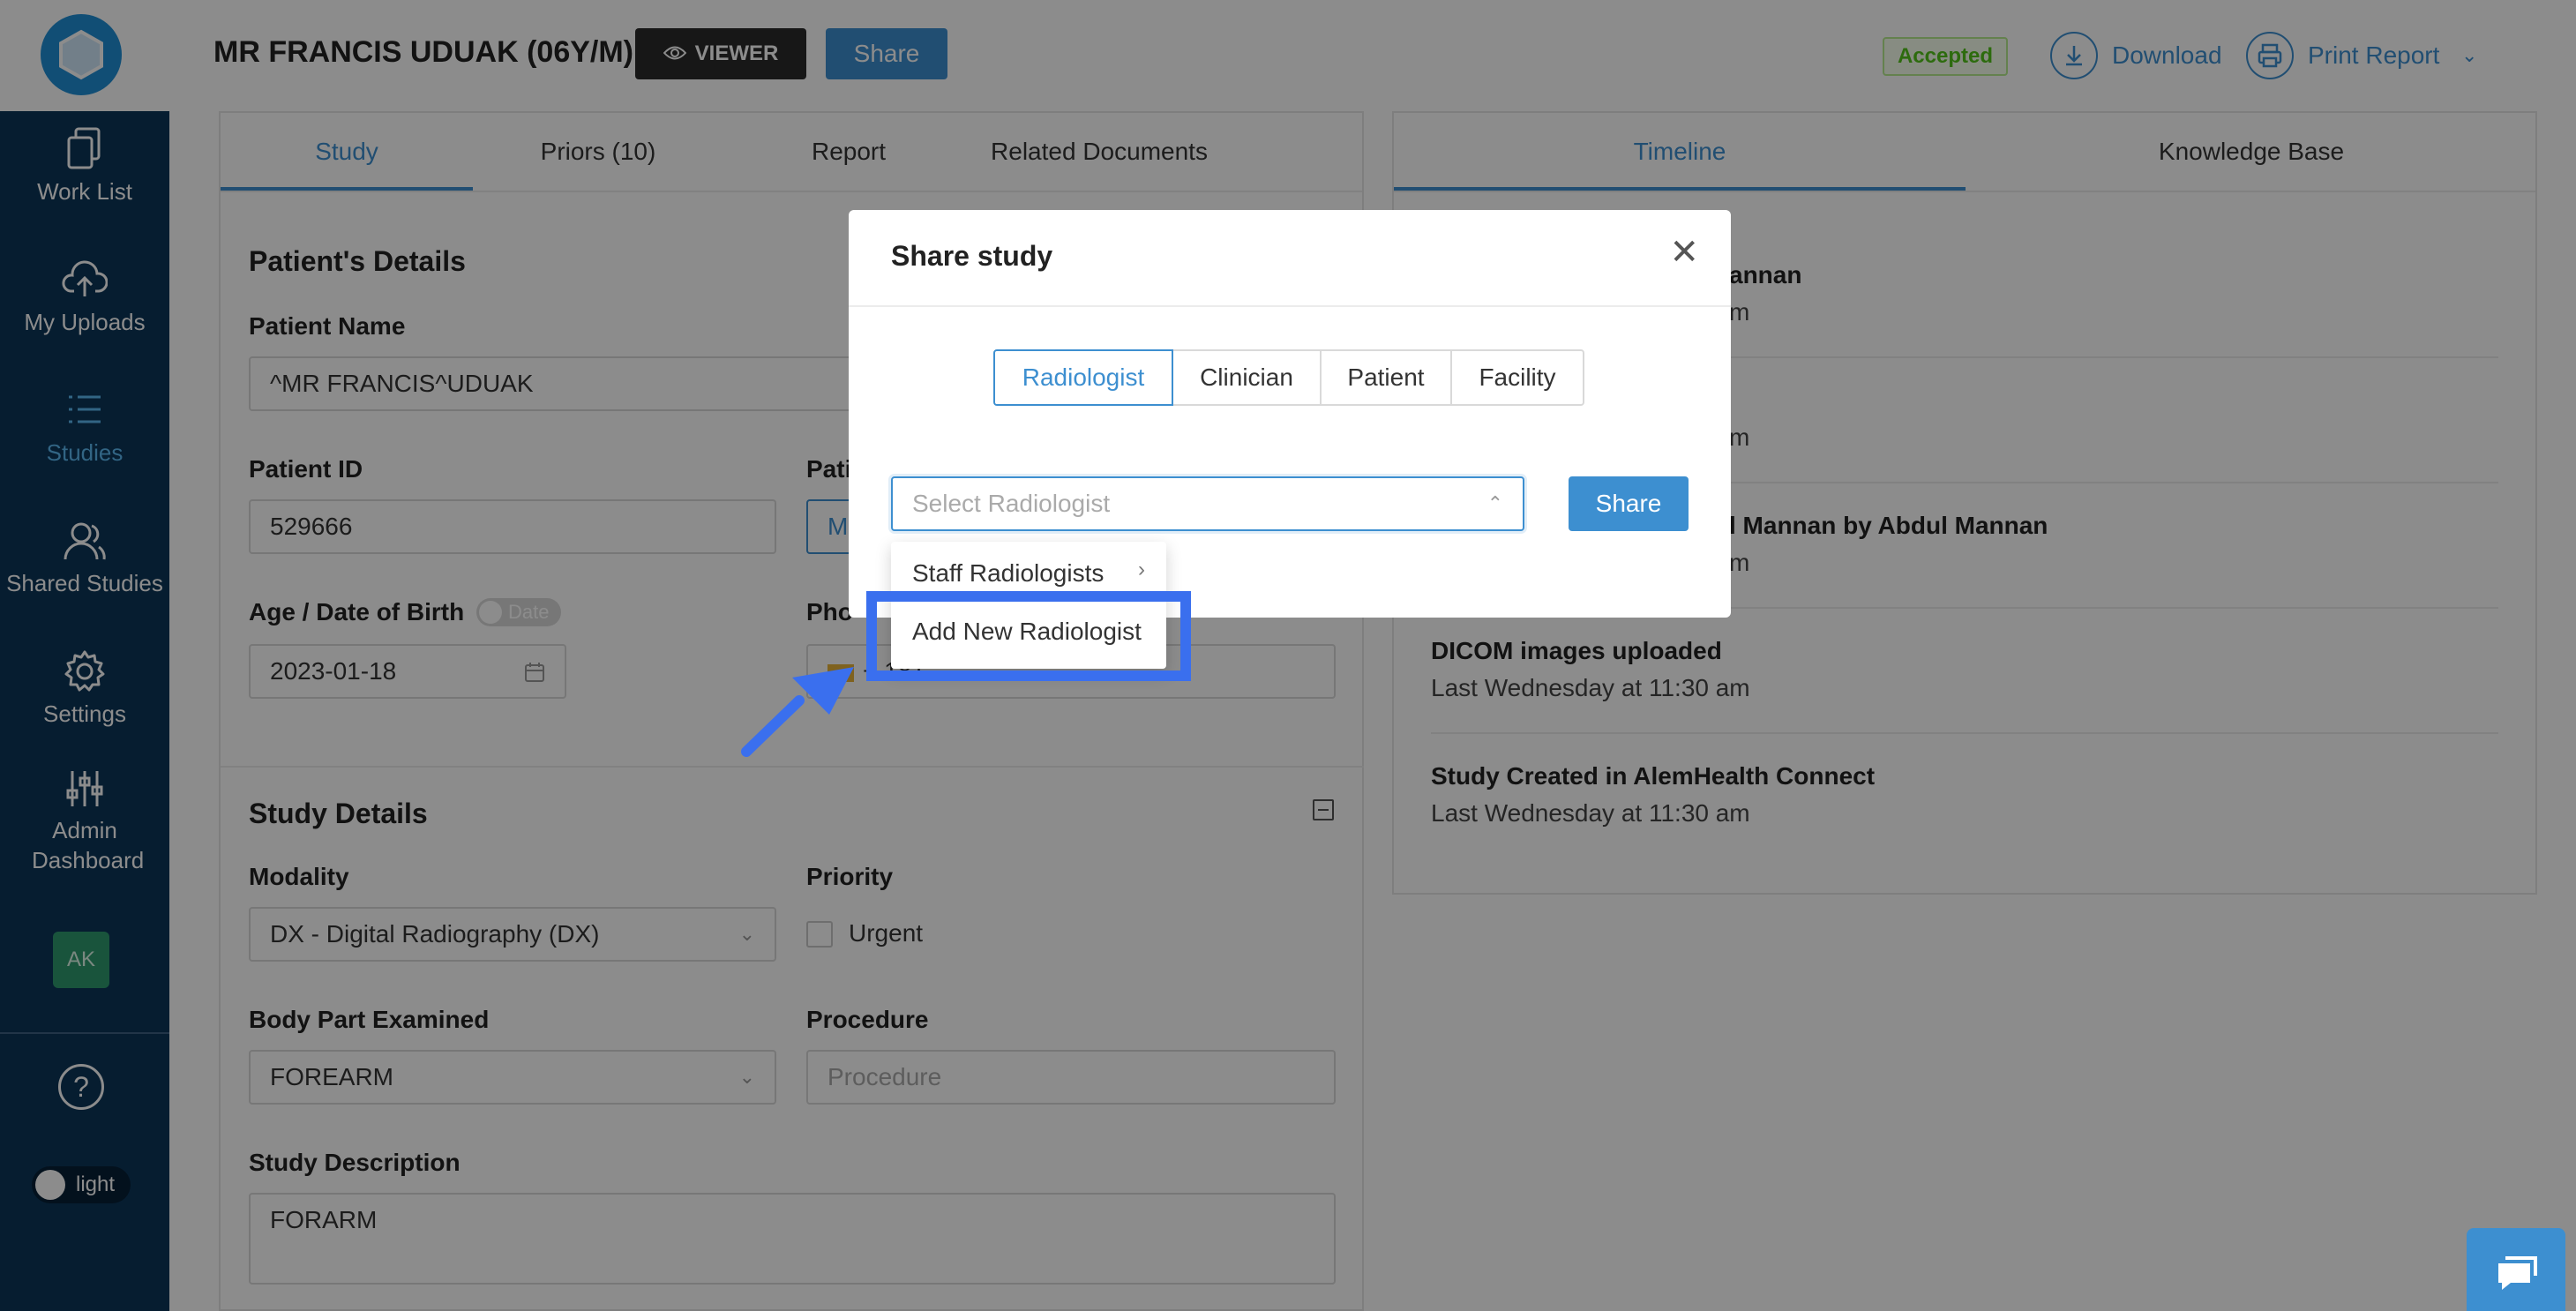 The width and height of the screenshot is (2576, 1311). What do you see at coordinates (1495, 503) in the screenshot?
I see `chevron-up-icon: ⌃` at bounding box center [1495, 503].